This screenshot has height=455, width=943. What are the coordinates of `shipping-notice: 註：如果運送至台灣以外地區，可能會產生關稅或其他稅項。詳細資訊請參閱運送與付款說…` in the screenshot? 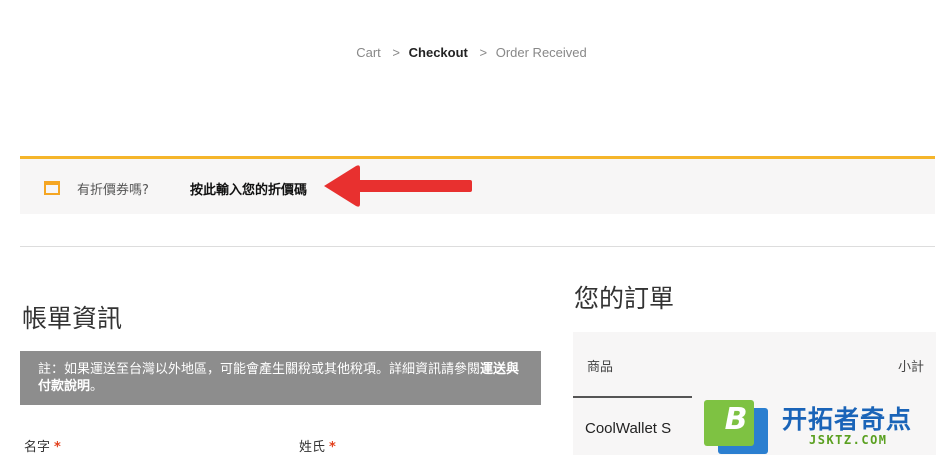 It's located at (280, 378).